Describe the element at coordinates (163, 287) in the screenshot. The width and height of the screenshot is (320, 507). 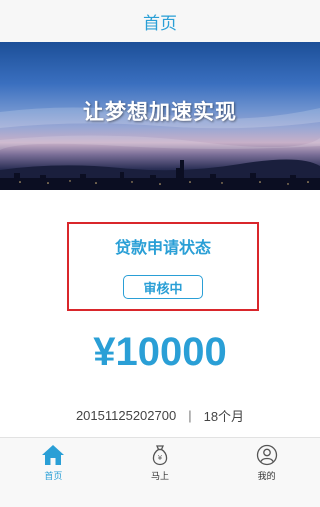
I see `loan-status-badge: 审核中` at that location.